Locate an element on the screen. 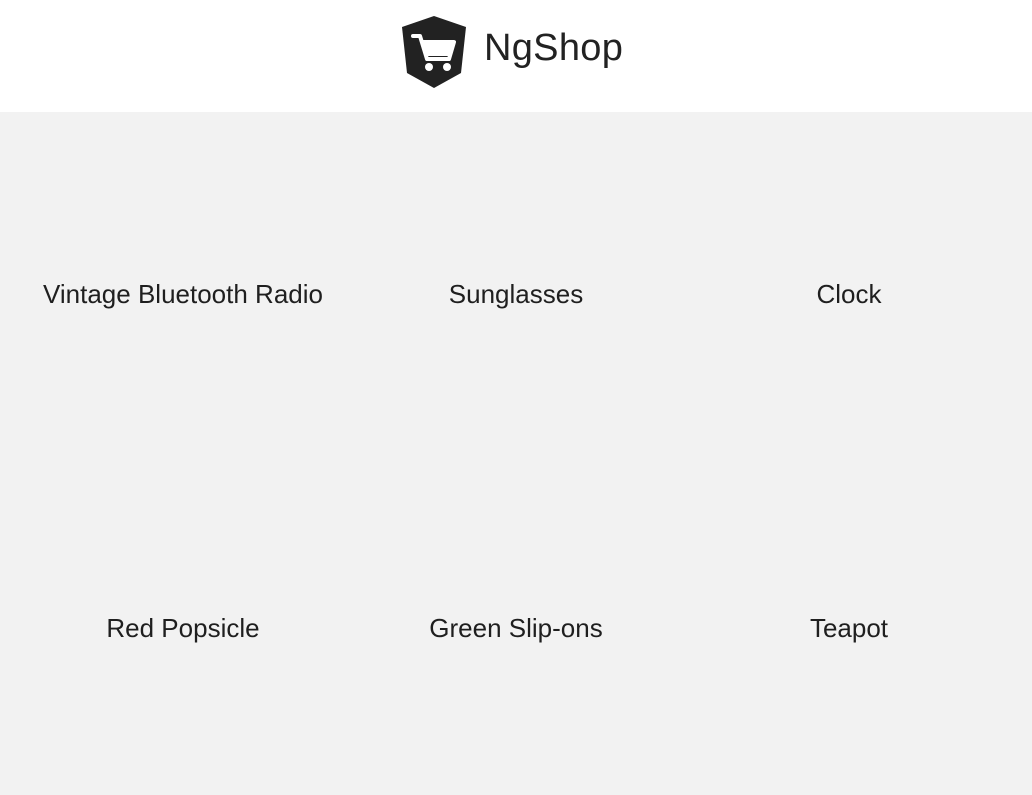  product-card: Clock is located at coordinates (849, 294).